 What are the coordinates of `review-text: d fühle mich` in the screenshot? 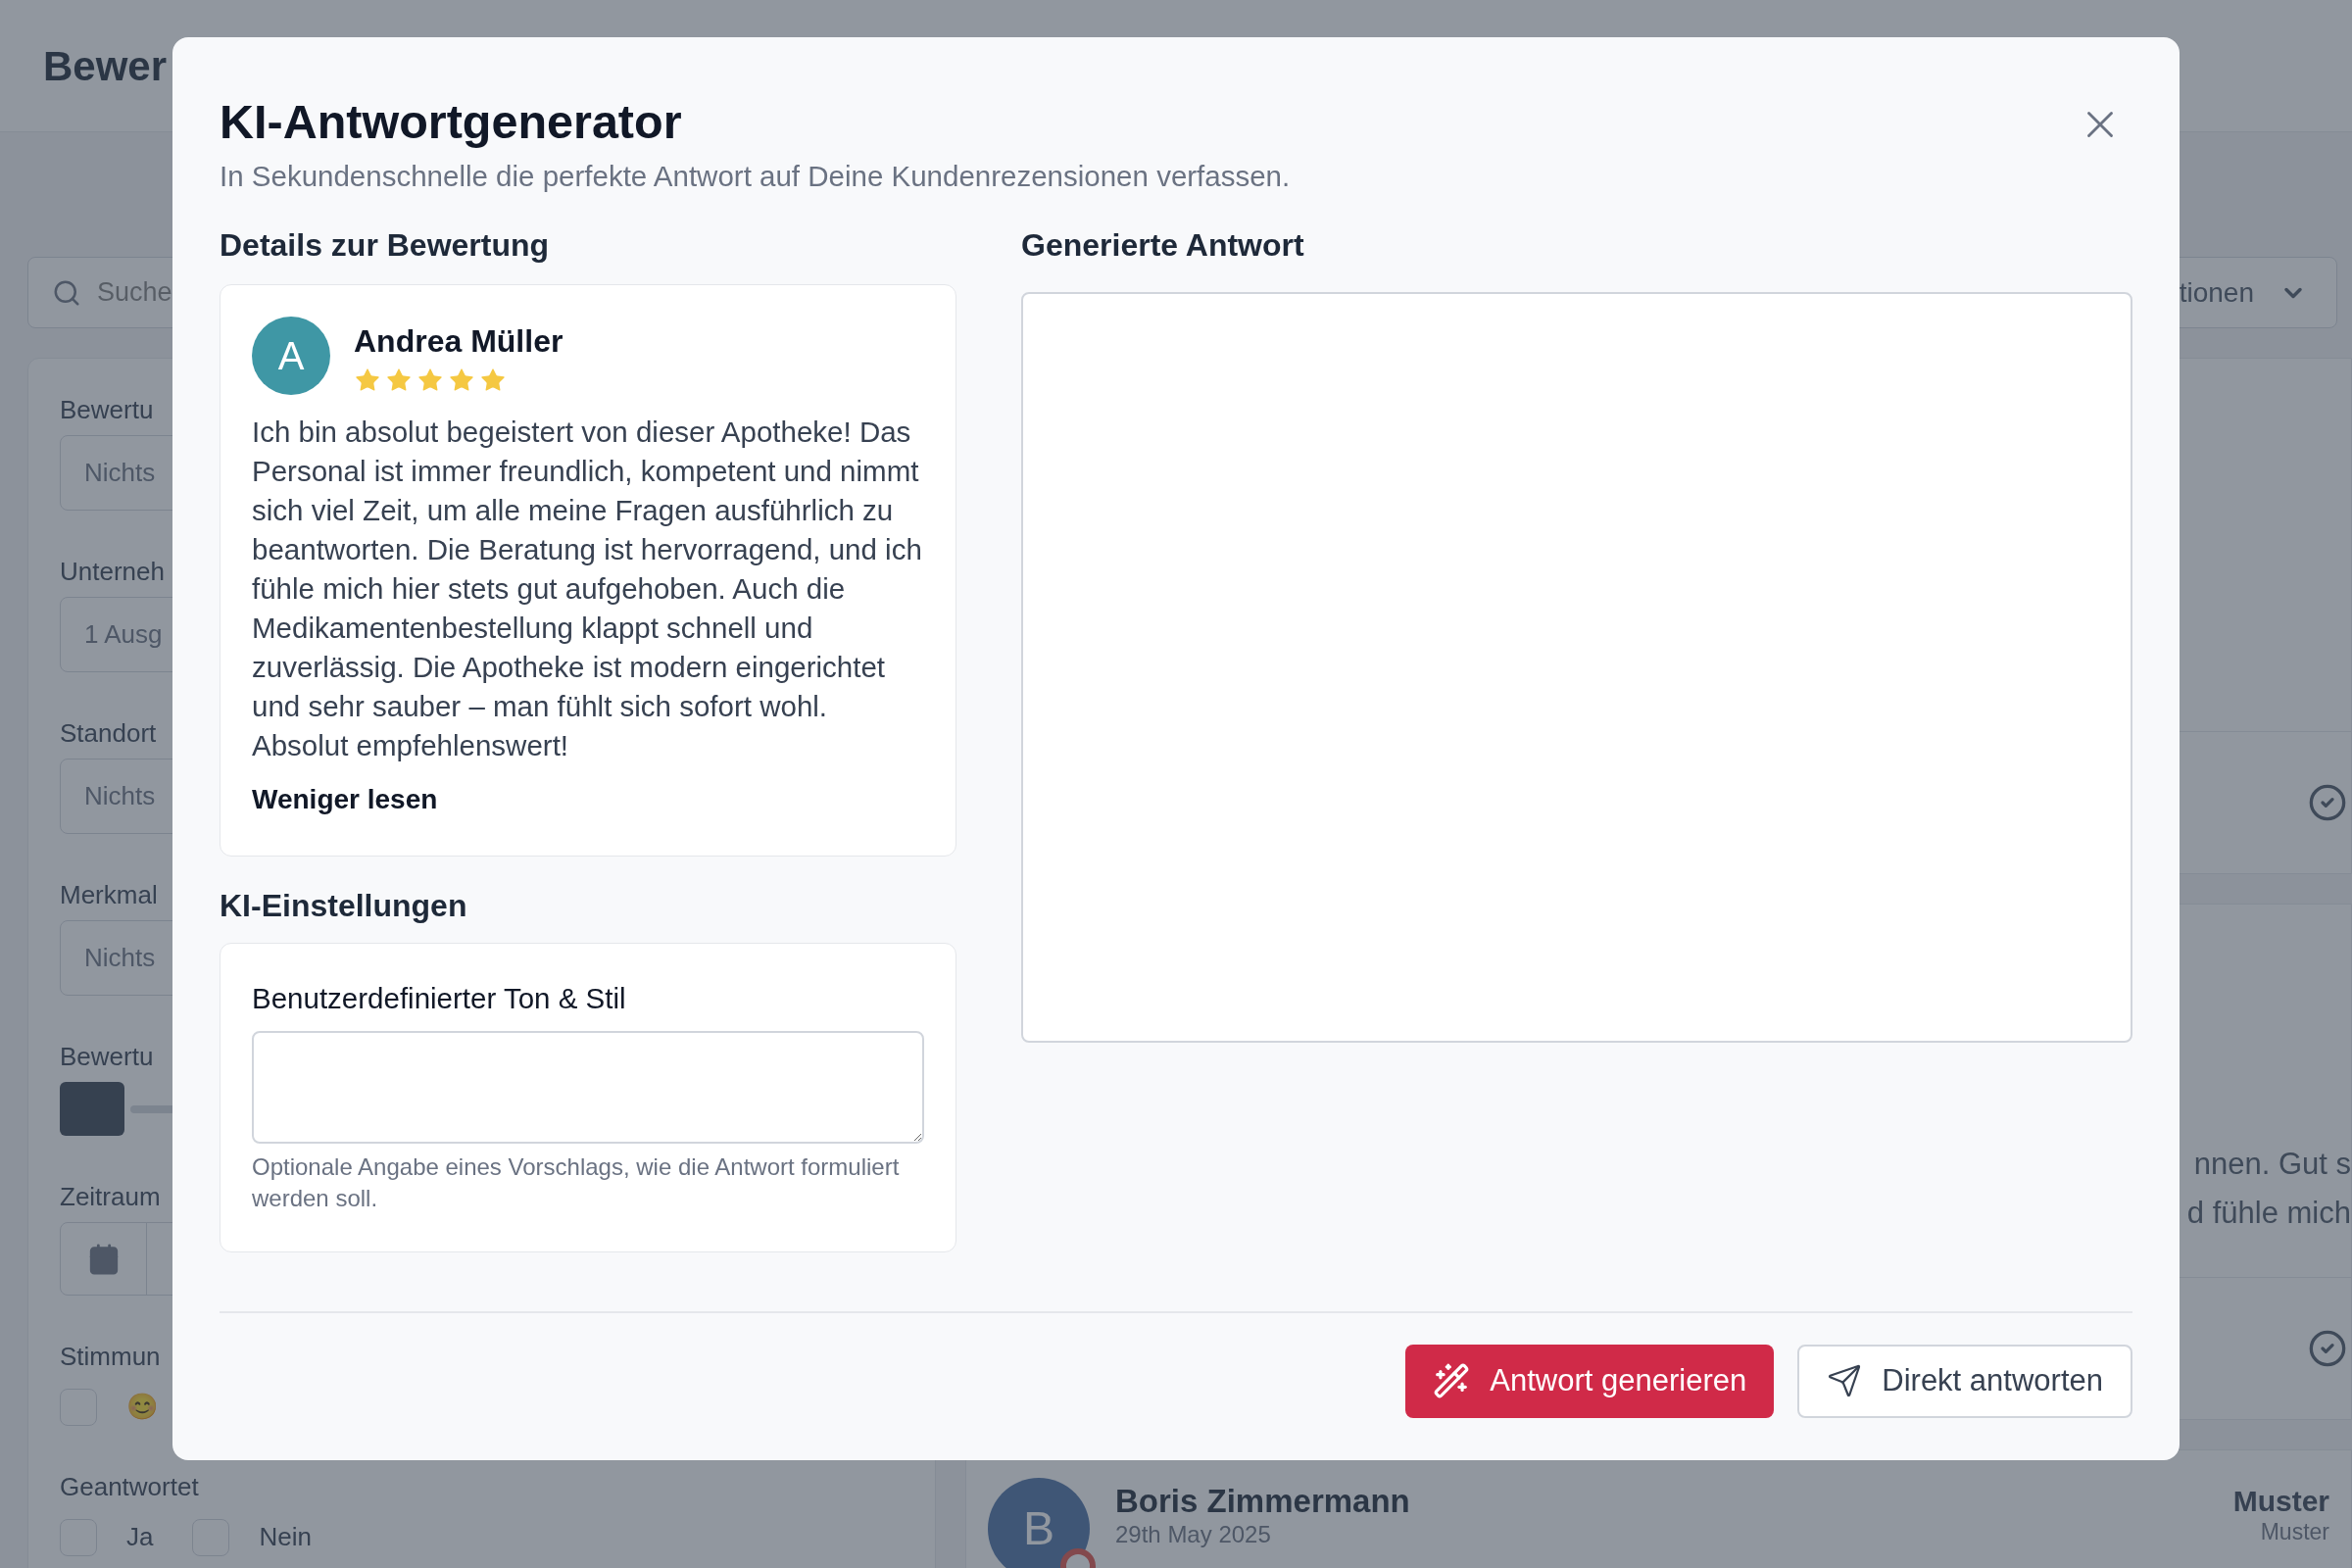 It's located at (2268, 1213).